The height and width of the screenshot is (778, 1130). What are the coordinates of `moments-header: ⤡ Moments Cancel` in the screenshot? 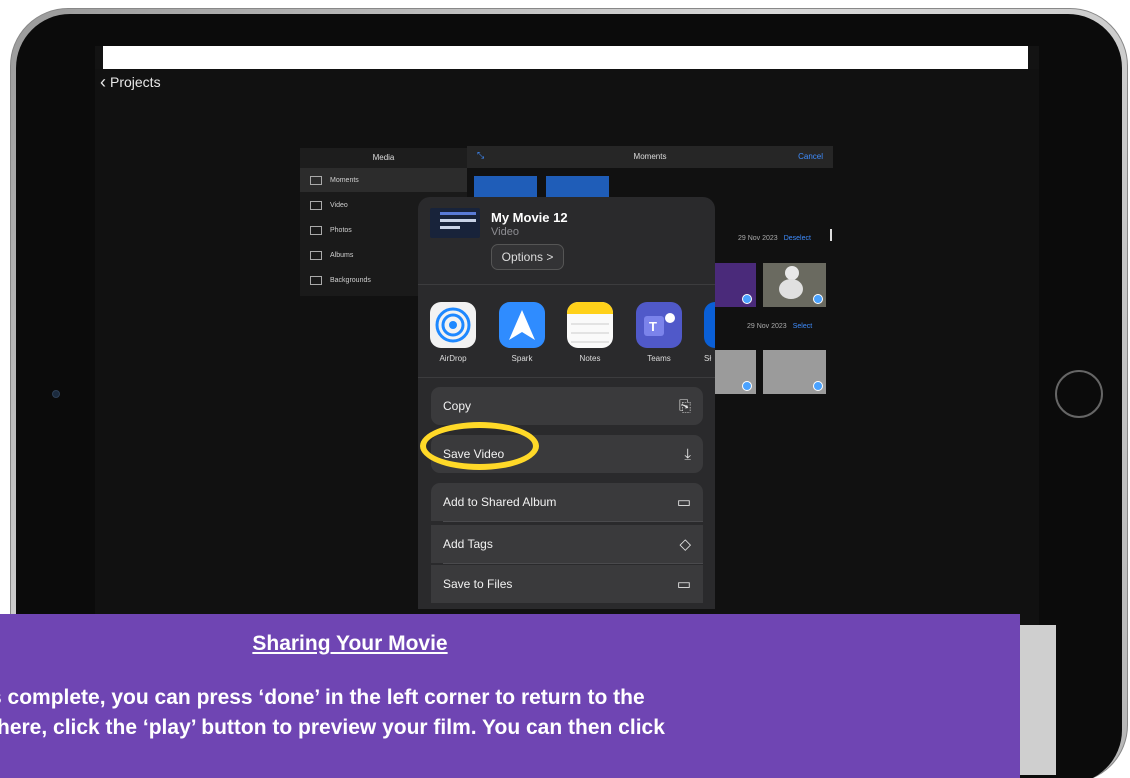 It's located at (650, 157).